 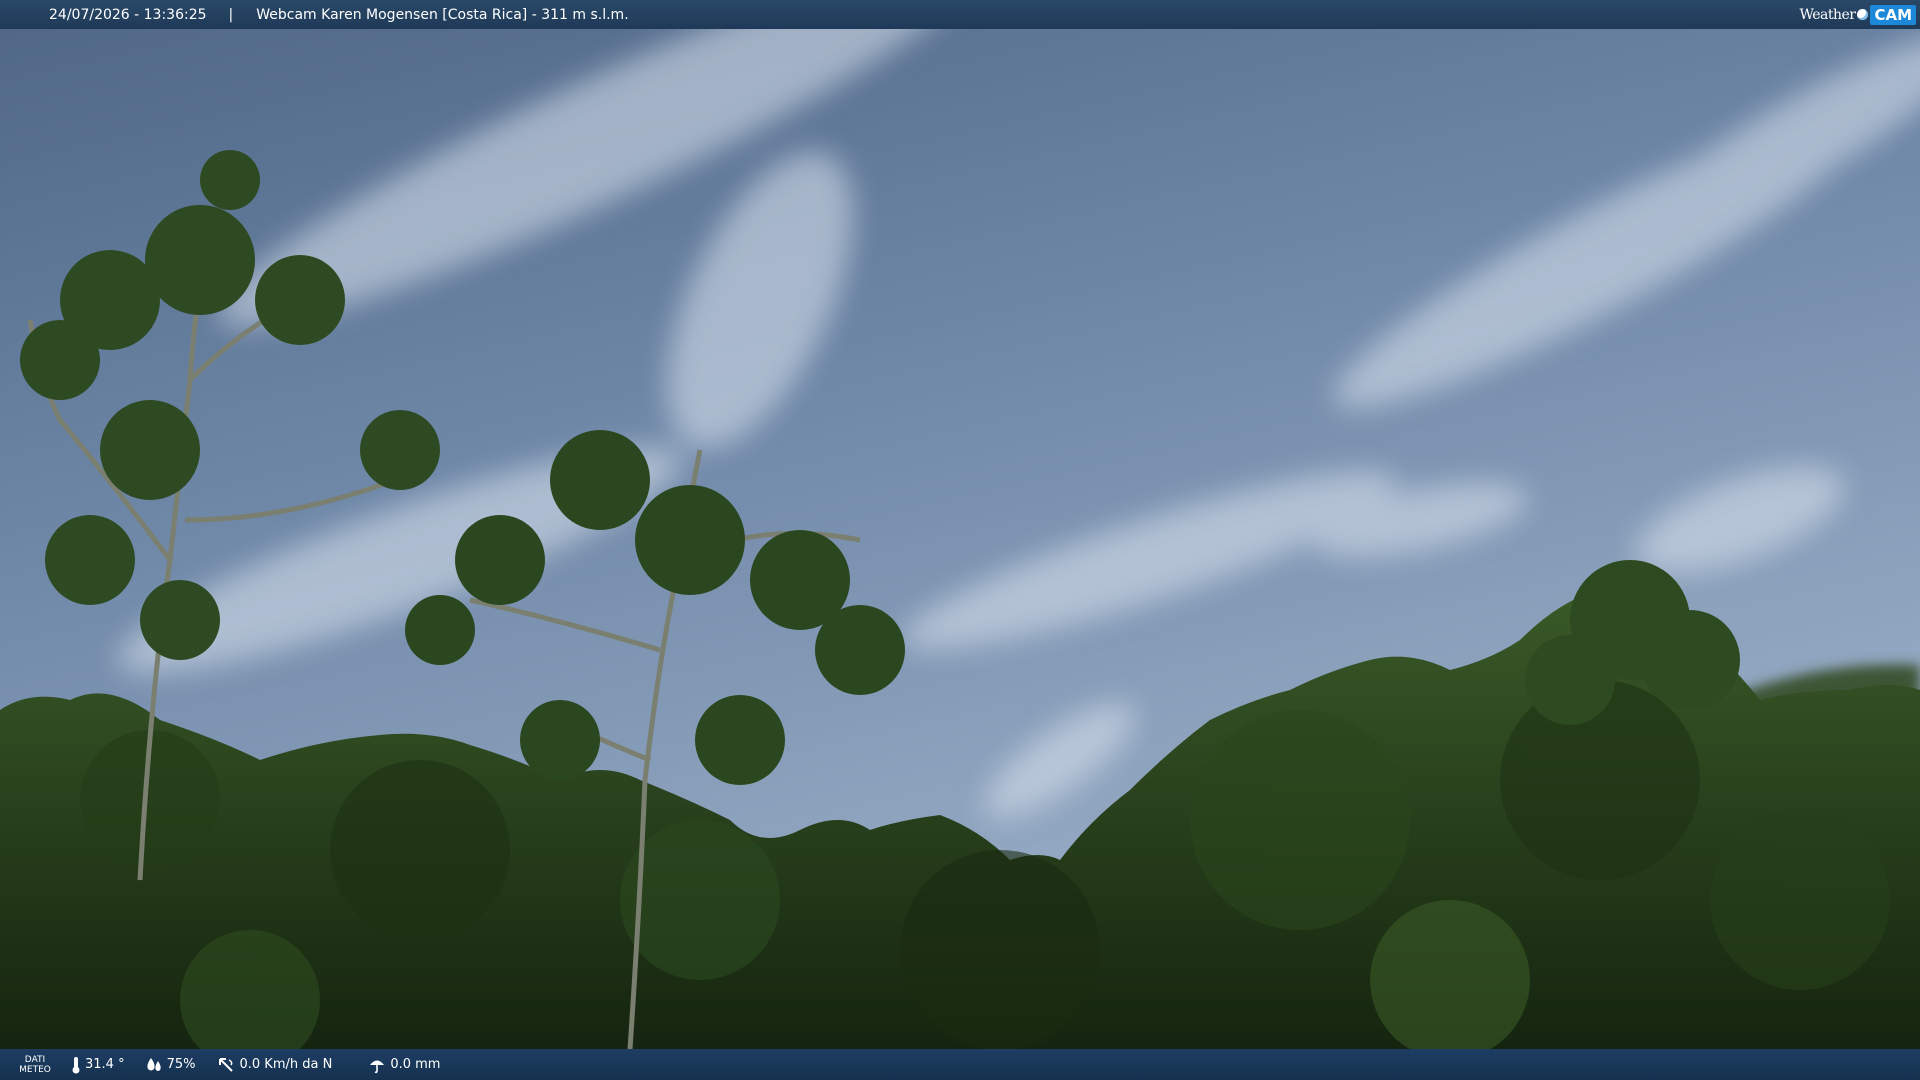 What do you see at coordinates (1863, 14) in the screenshot?
I see `logo-globe-icon` at bounding box center [1863, 14].